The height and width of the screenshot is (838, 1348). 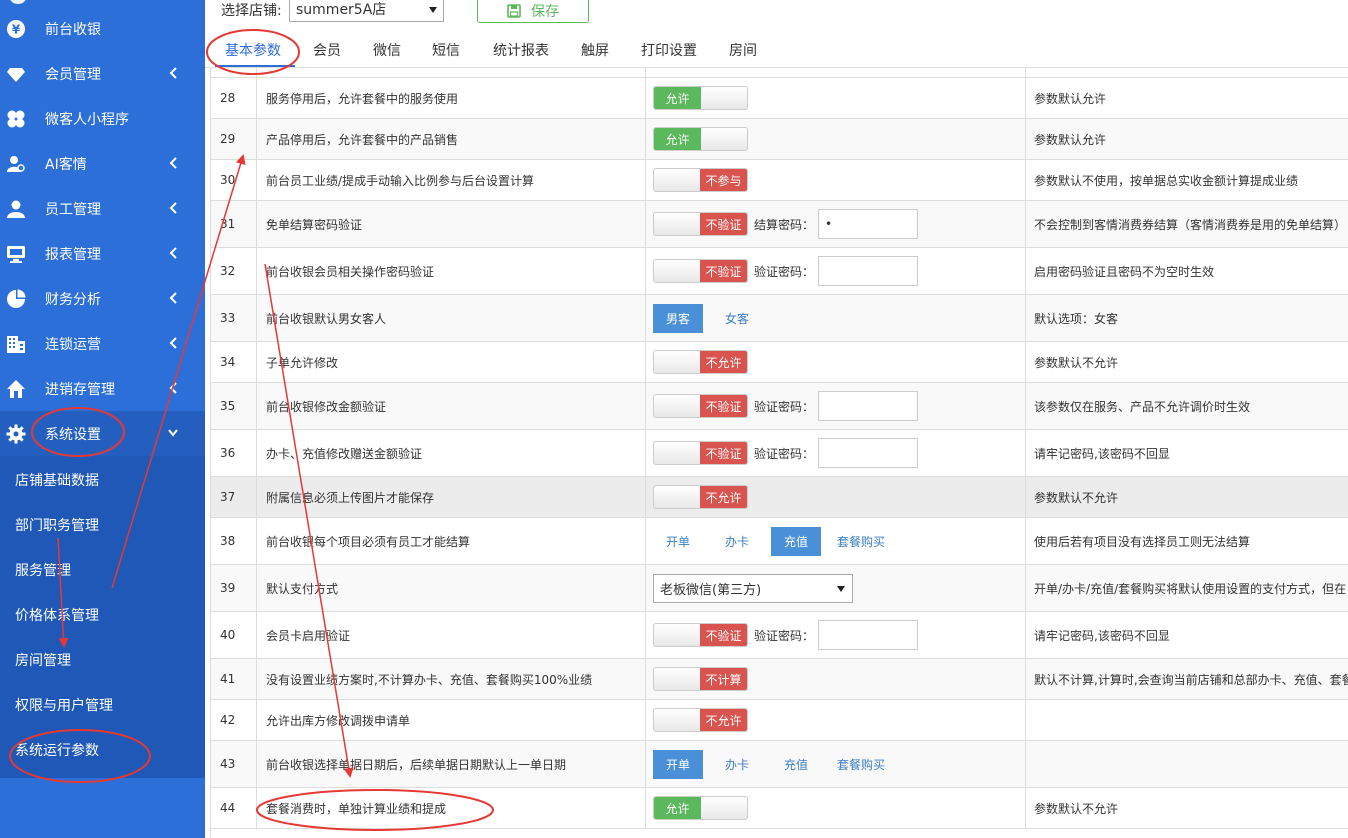 I want to click on sidebar-item-finance: 财务分析, so click(x=102, y=298).